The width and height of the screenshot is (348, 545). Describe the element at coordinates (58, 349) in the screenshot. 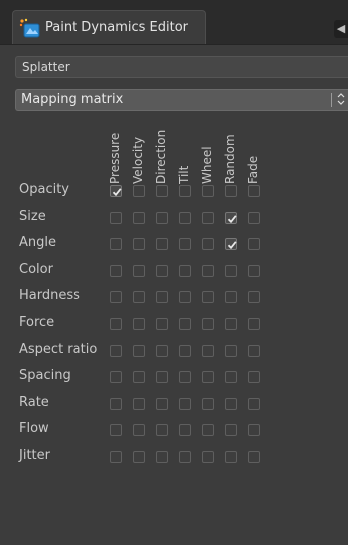

I see `row-label-aspect-ratio: Aspect ratio` at that location.